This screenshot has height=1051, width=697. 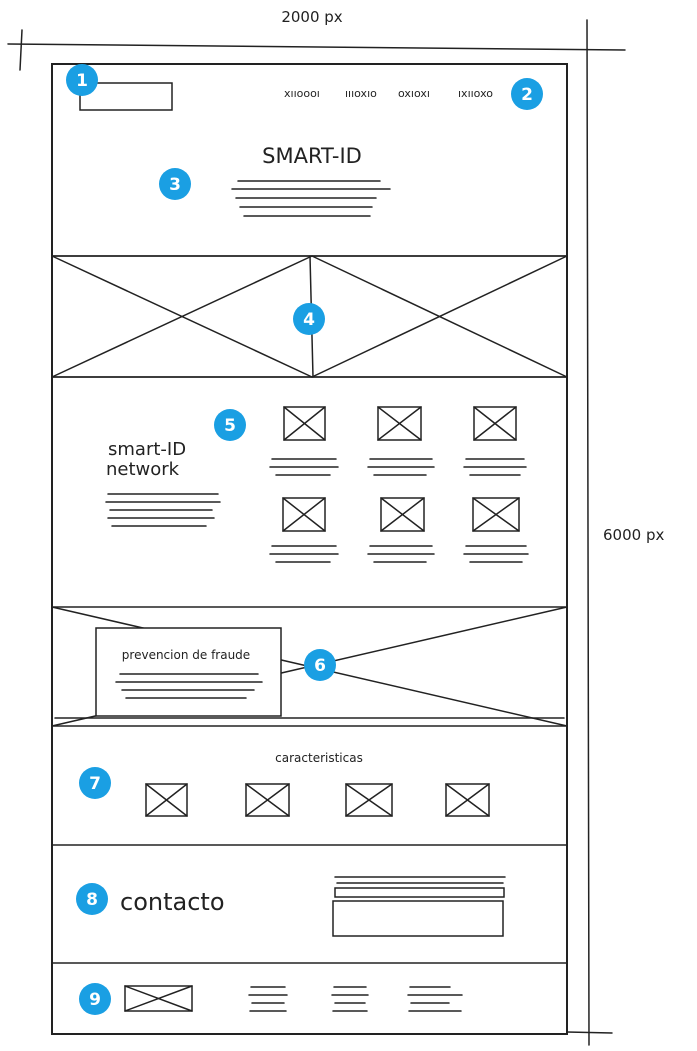 I want to click on network-title-line1: smart-ID, so click(x=147, y=449).